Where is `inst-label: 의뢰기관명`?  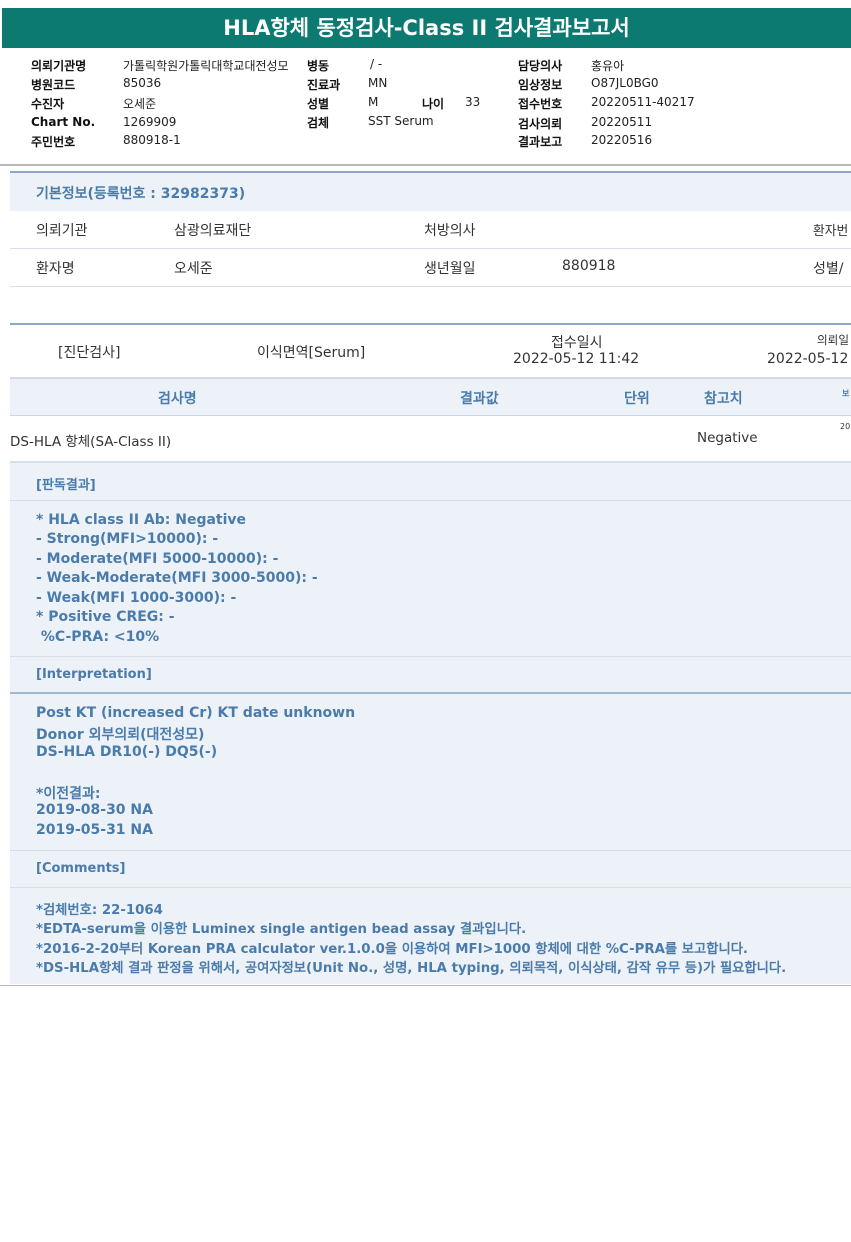 inst-label: 의뢰기관명 is located at coordinates (59, 66).